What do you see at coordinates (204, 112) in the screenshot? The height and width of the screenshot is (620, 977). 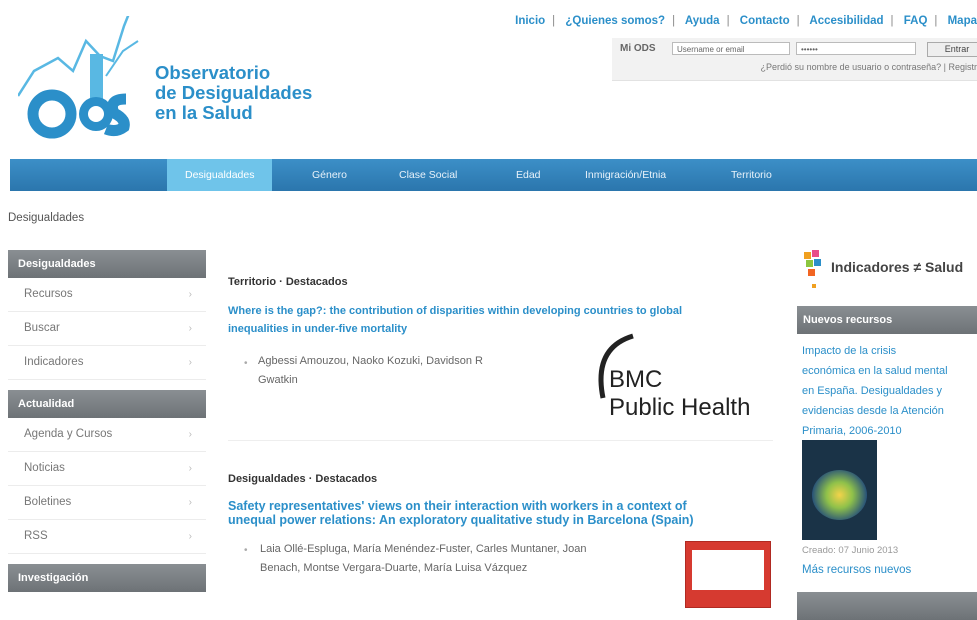 I see `logo-line-3: en la Salud` at bounding box center [204, 112].